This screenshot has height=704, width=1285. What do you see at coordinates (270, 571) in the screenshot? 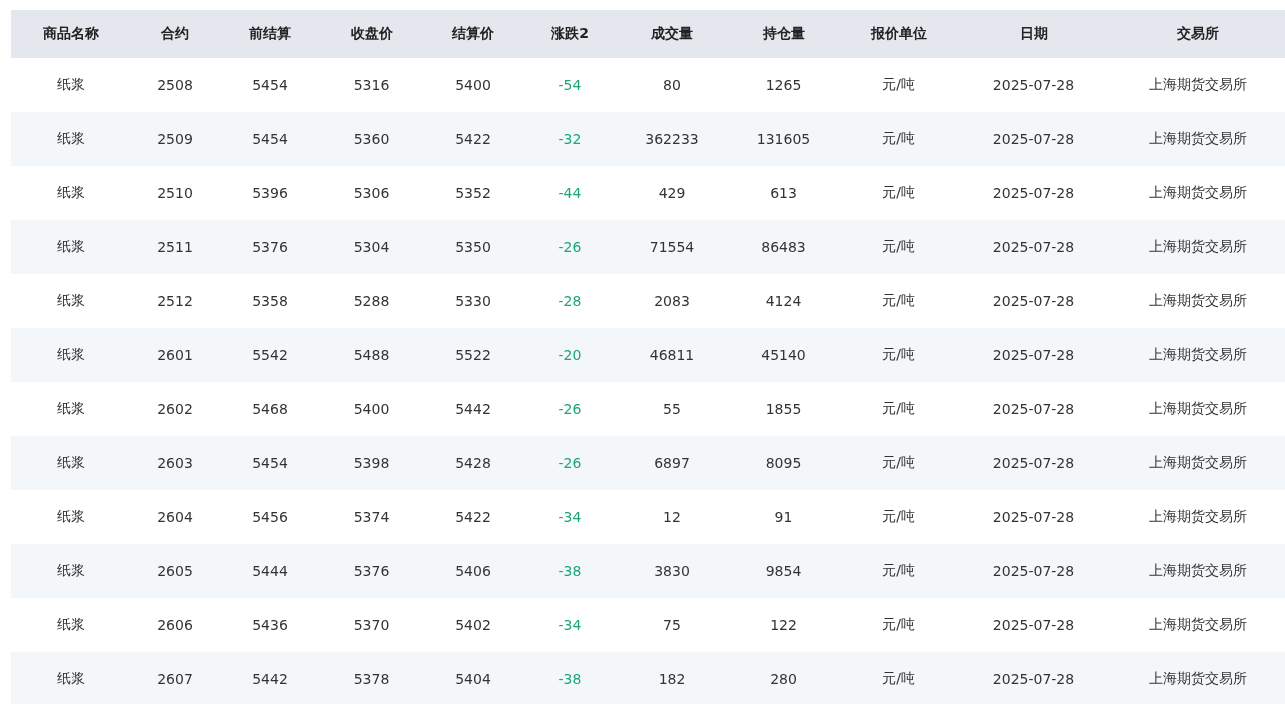
I see `table-cell: 5444` at bounding box center [270, 571].